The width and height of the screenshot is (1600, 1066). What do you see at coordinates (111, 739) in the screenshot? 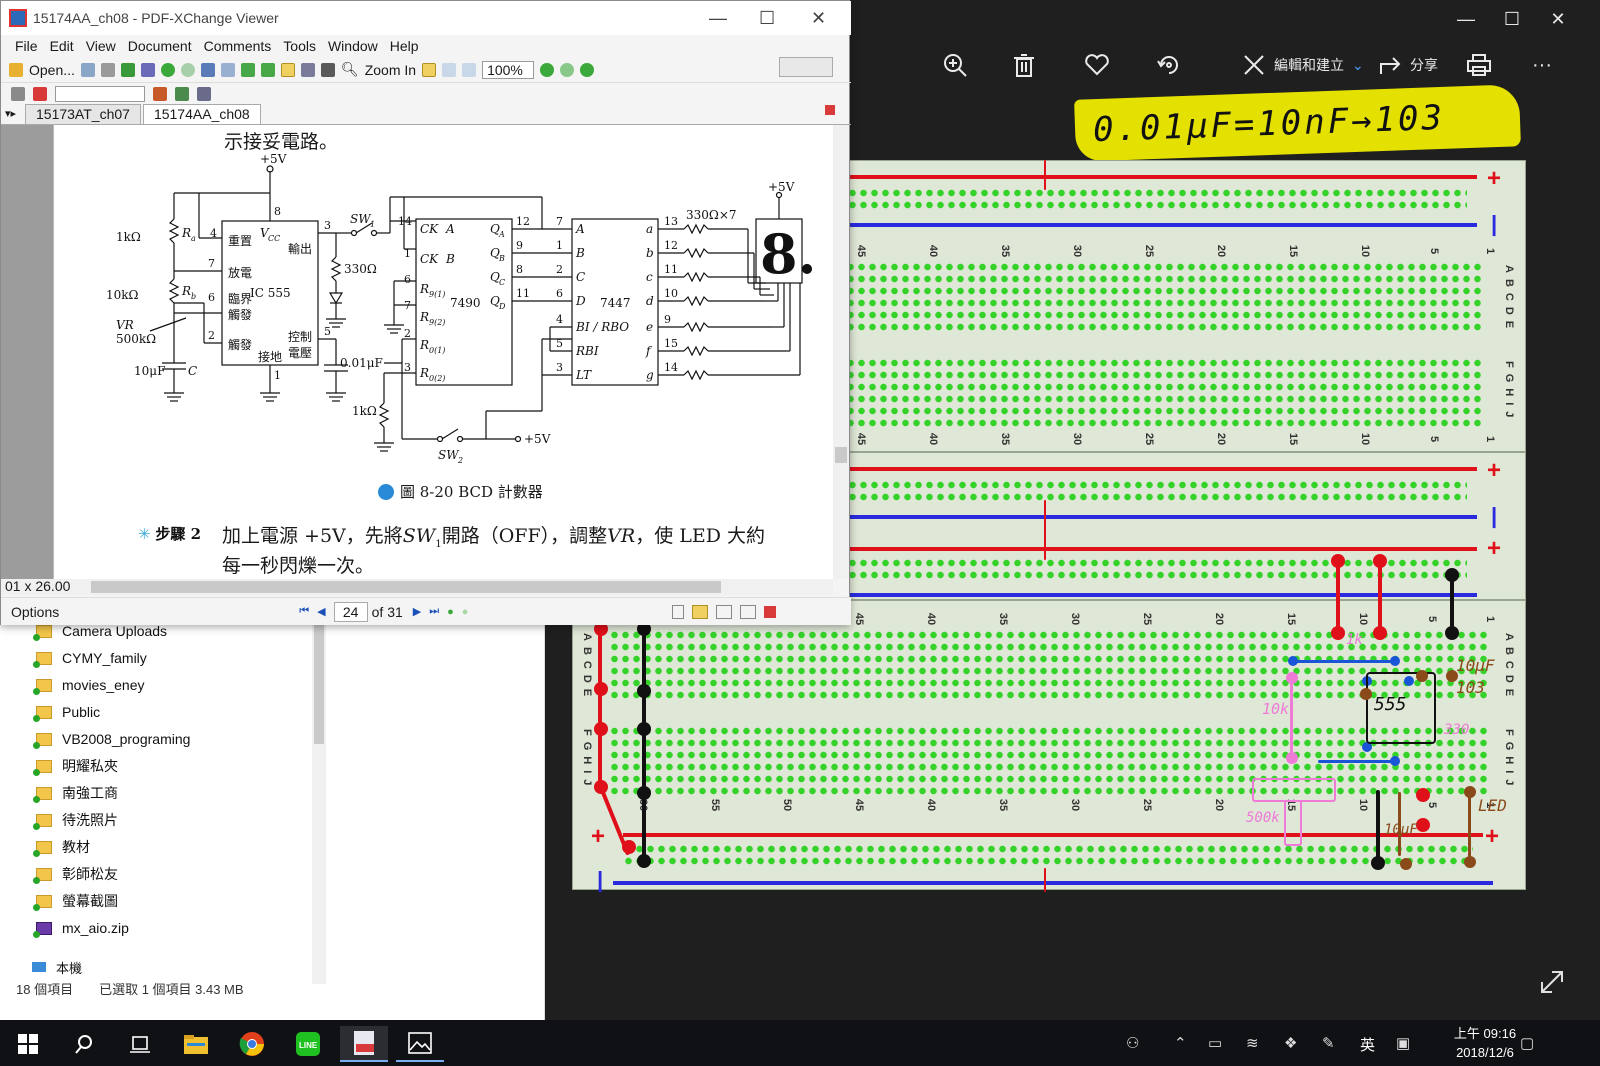
I see `folder-item: VB2008_programing` at bounding box center [111, 739].